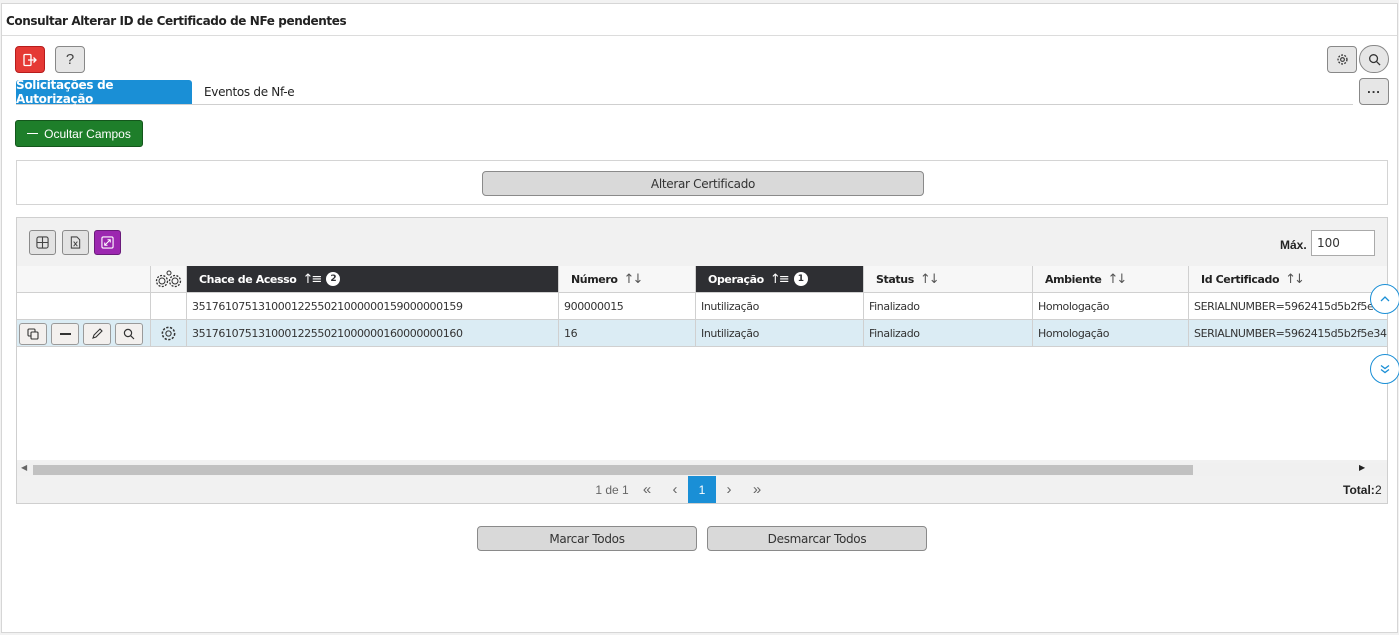 This screenshot has height=635, width=1399. I want to click on copy-button, so click(33, 334).